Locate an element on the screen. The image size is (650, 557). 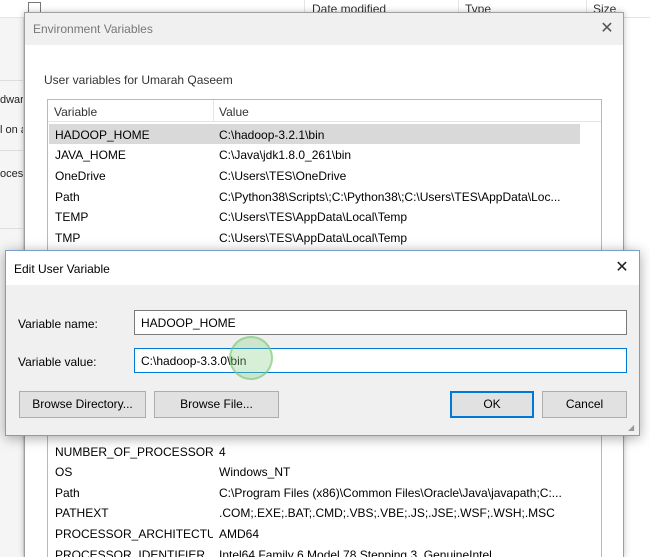
list-header: Variable Value is located at coordinates (324, 111).